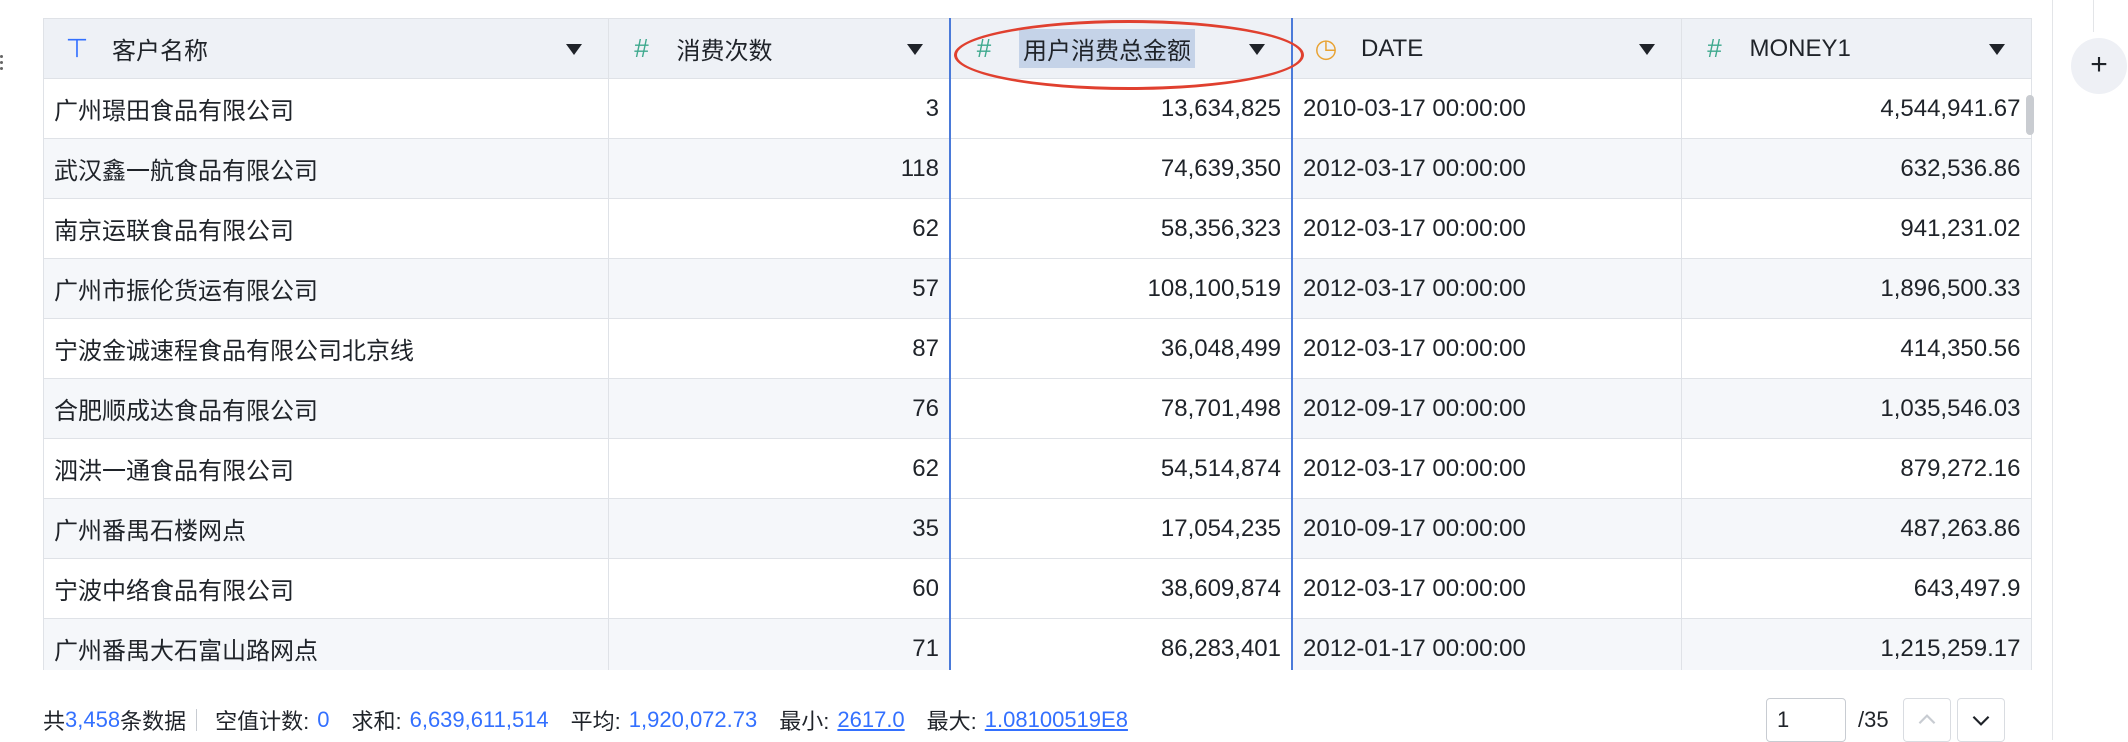  What do you see at coordinates (1121, 588) in the screenshot?
I see `cell-total-amount: 38,609,874` at bounding box center [1121, 588].